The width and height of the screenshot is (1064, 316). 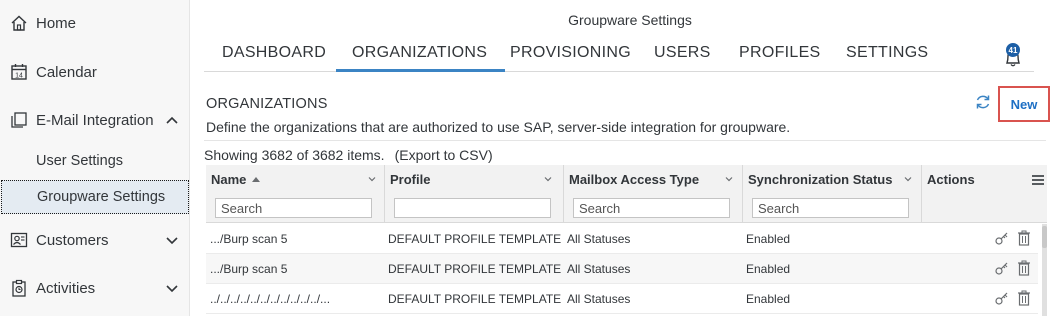 What do you see at coordinates (1044, 270) in the screenshot?
I see `table-scrollbar` at bounding box center [1044, 270].